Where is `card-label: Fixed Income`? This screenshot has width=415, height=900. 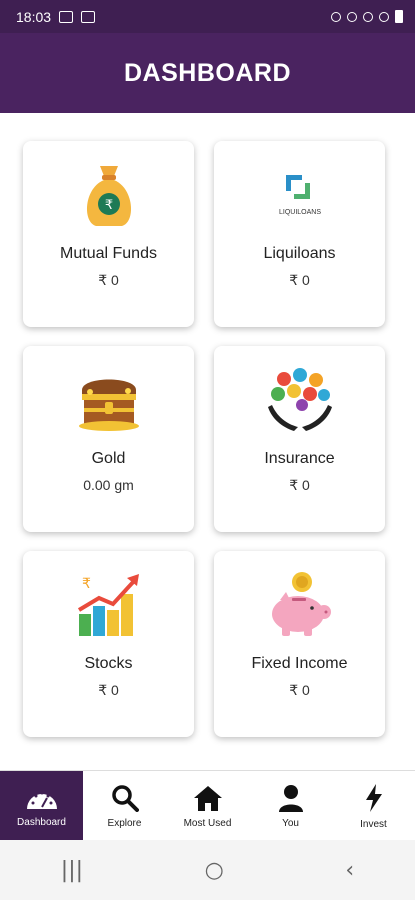
card-label: Fixed Income is located at coordinates (299, 663).